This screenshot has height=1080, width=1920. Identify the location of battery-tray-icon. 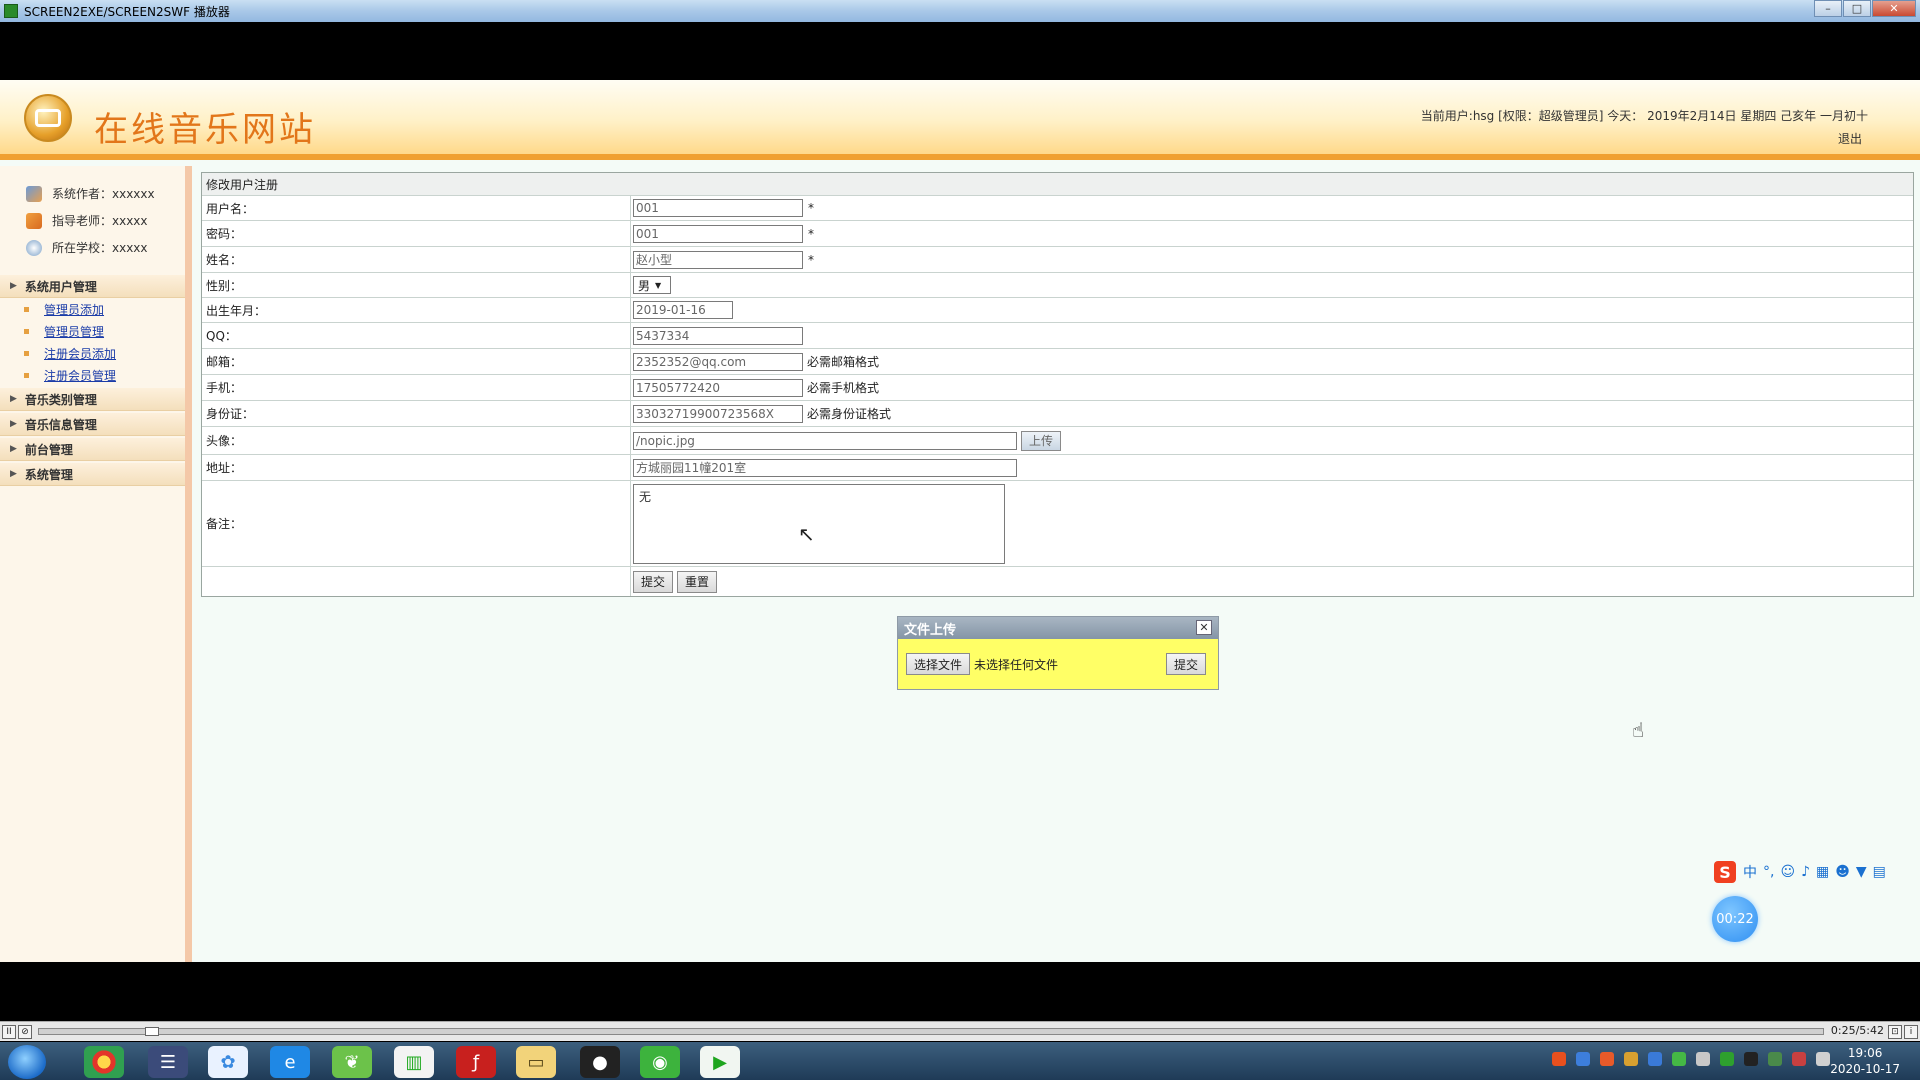
(1775, 1059).